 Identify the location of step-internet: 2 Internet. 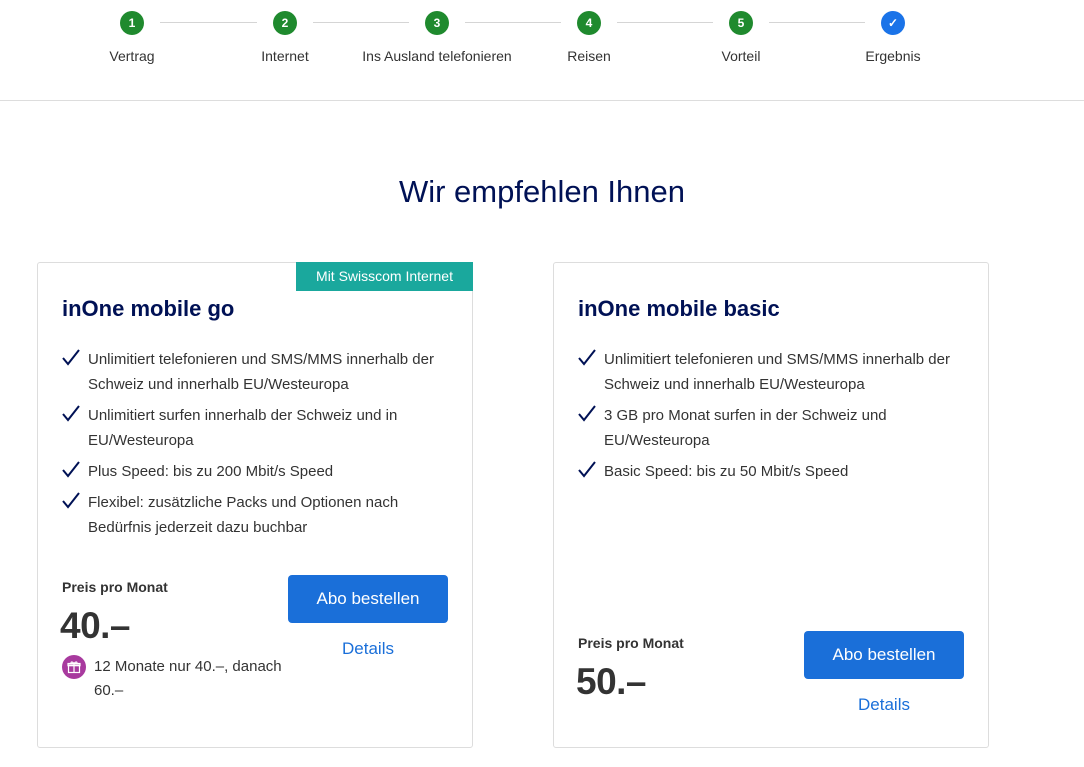
(285, 37).